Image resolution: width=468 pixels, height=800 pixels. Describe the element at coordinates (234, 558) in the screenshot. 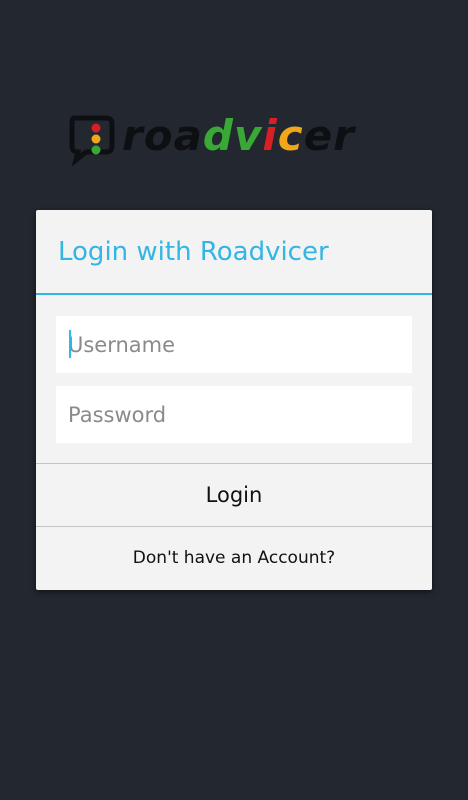

I see `signup-link-button: Don't have an Account?` at that location.